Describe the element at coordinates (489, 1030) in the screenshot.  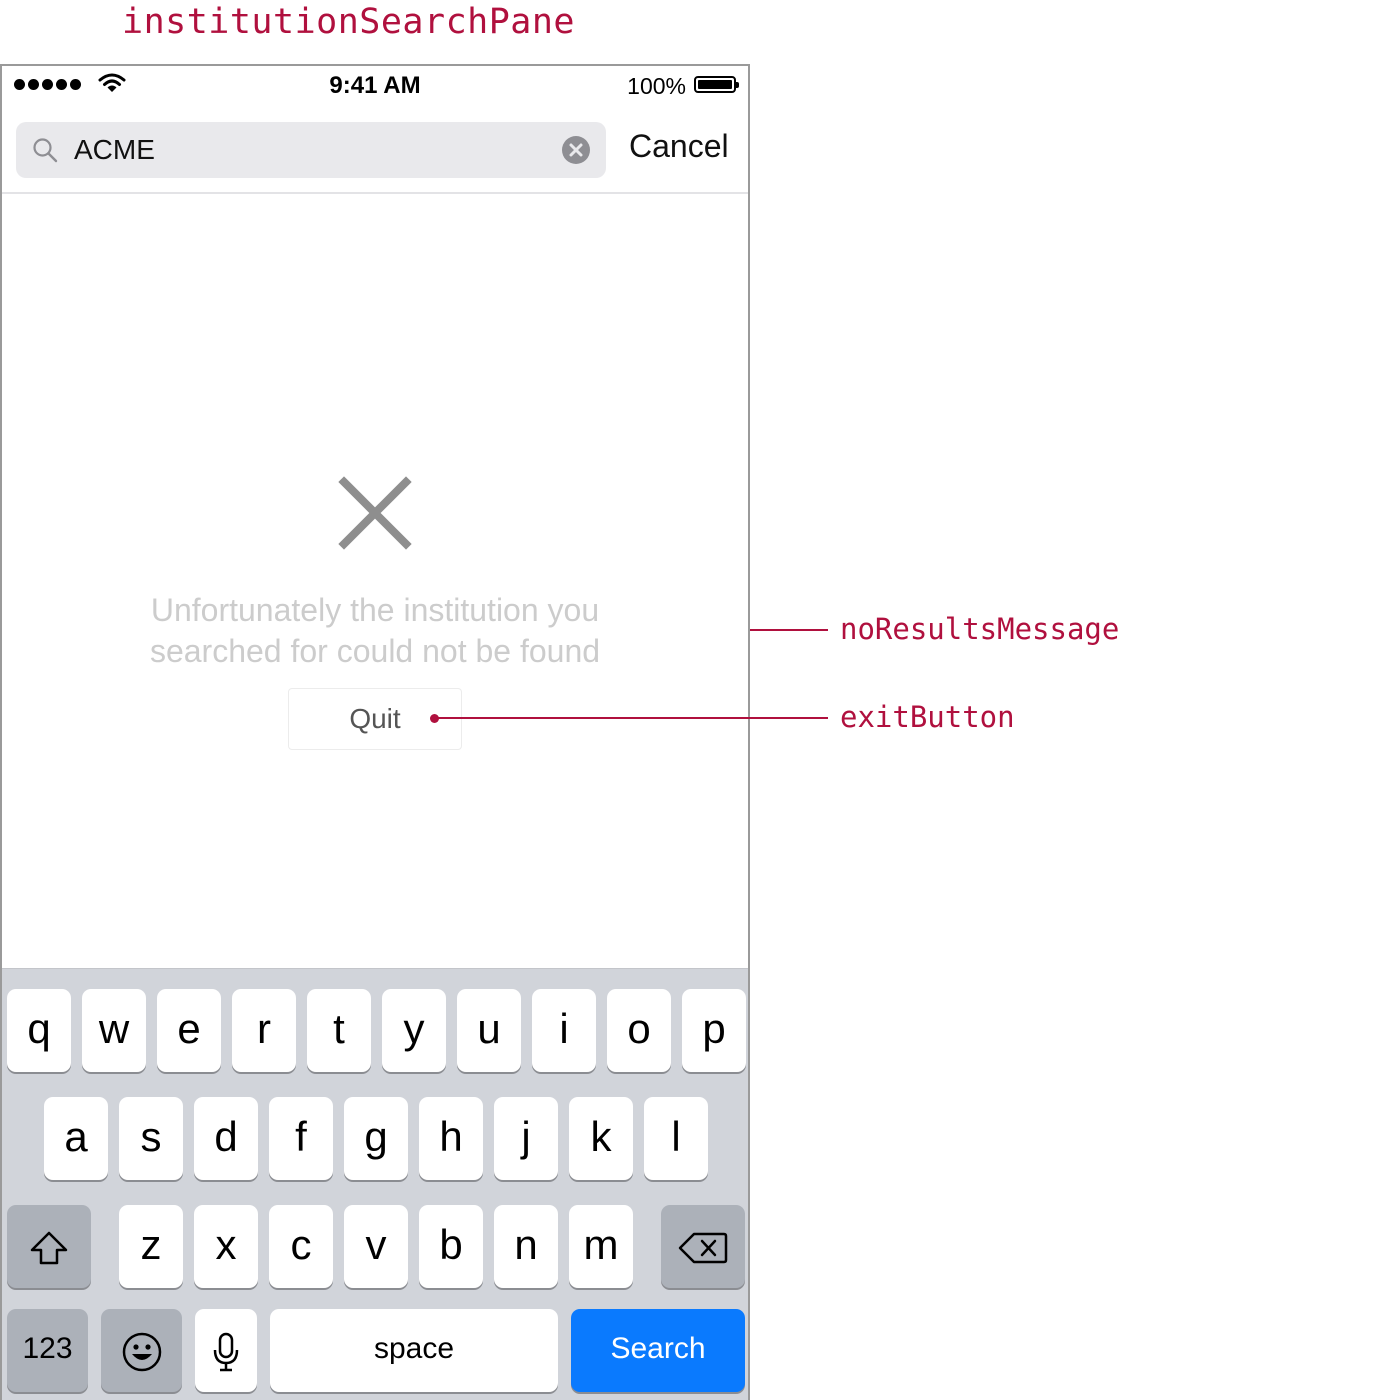
I see `key-u: u` at that location.